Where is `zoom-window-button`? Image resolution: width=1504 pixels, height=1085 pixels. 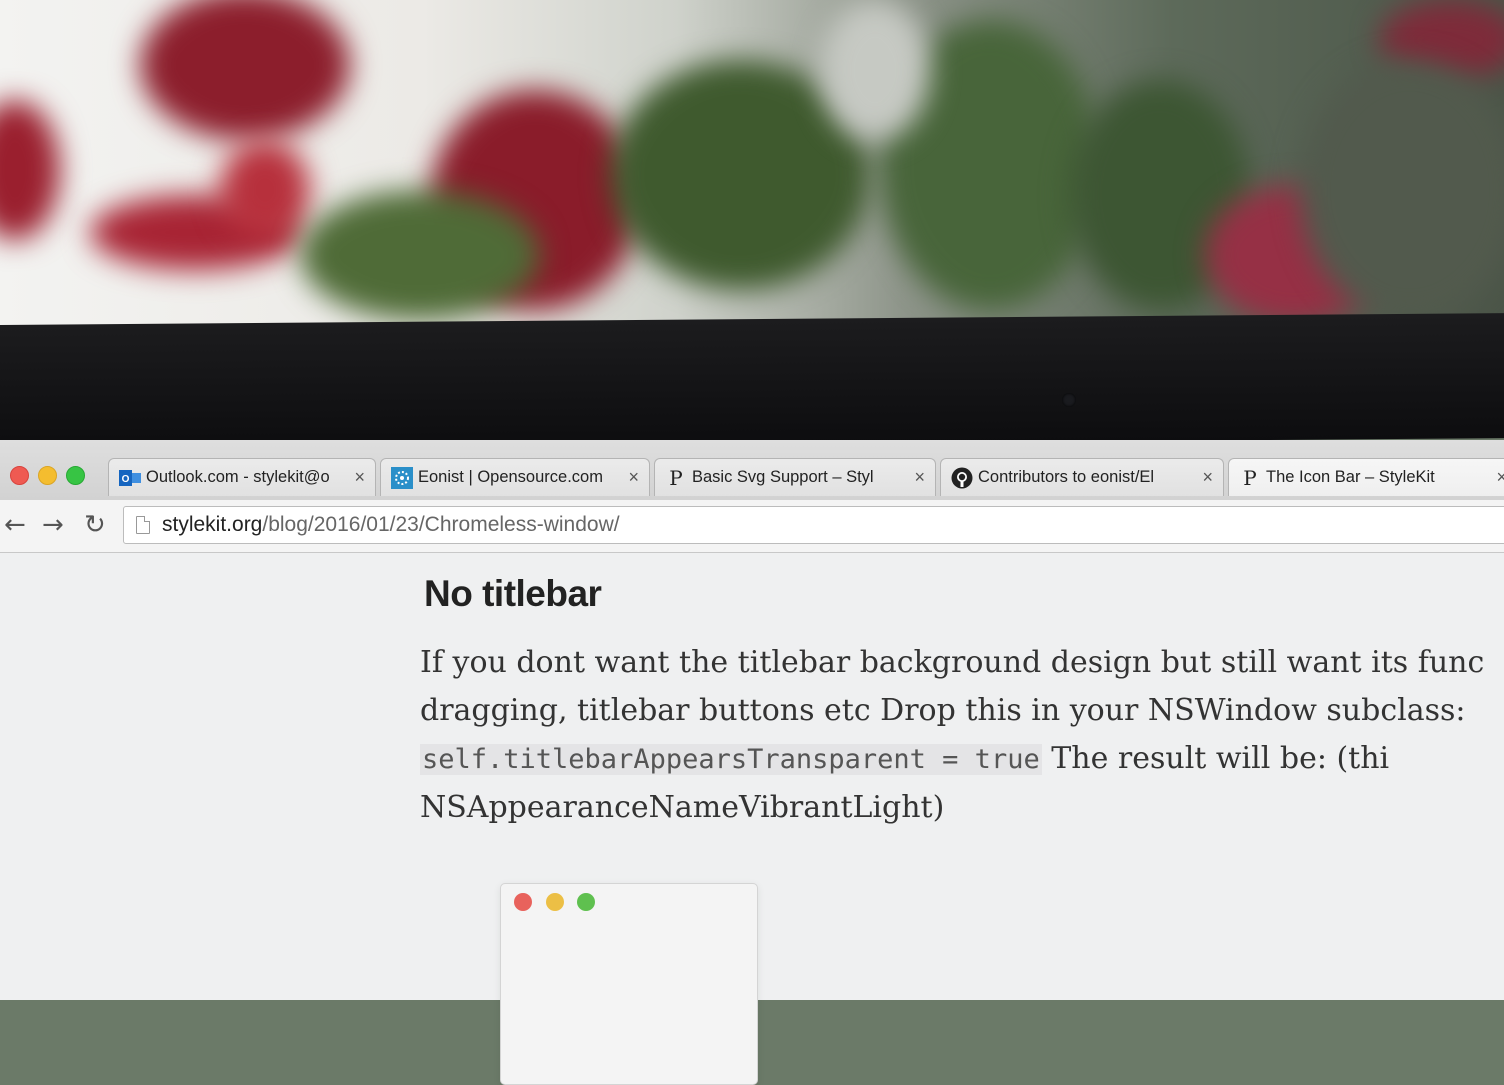 zoom-window-button is located at coordinates (75, 475).